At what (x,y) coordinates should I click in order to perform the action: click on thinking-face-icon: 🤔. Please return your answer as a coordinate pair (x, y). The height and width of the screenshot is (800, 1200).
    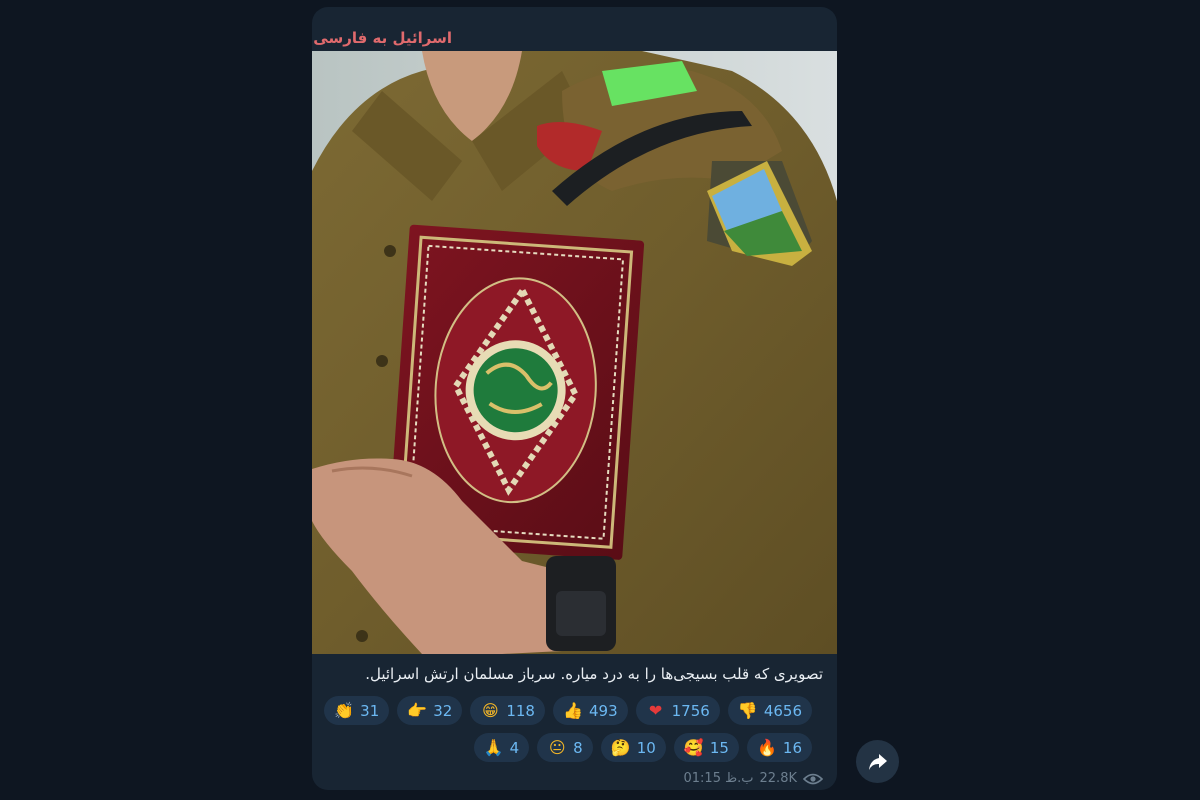
    Looking at the image, I should click on (620, 747).